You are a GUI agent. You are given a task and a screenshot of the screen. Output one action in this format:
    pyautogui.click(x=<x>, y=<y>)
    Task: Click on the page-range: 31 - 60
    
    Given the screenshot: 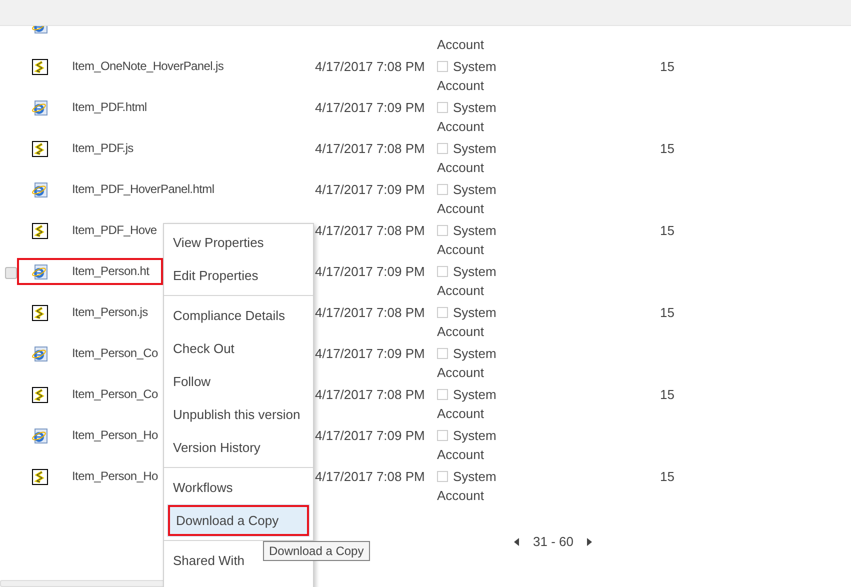 What is the action you would take?
    pyautogui.click(x=553, y=542)
    